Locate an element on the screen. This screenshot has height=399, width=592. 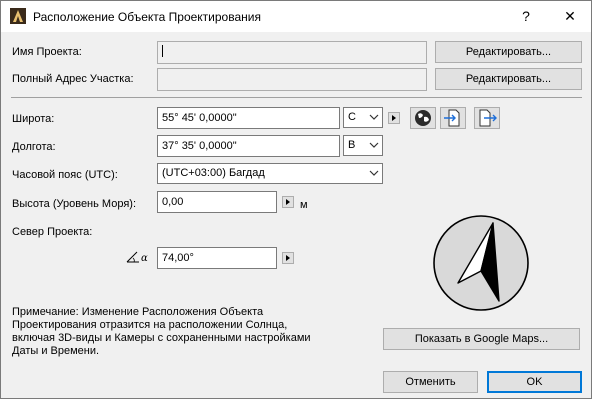
latitude-direction-select: С is located at coordinates (363, 117).